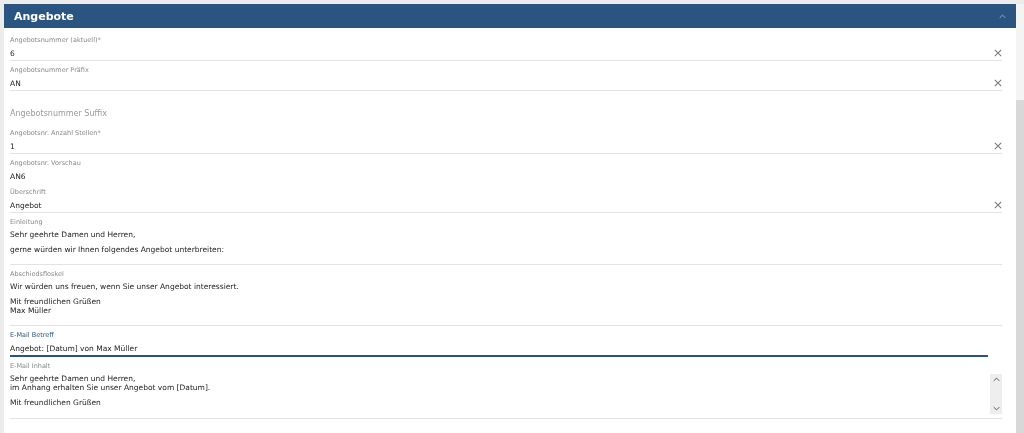  I want to click on scroll-down-icon, so click(996, 408).